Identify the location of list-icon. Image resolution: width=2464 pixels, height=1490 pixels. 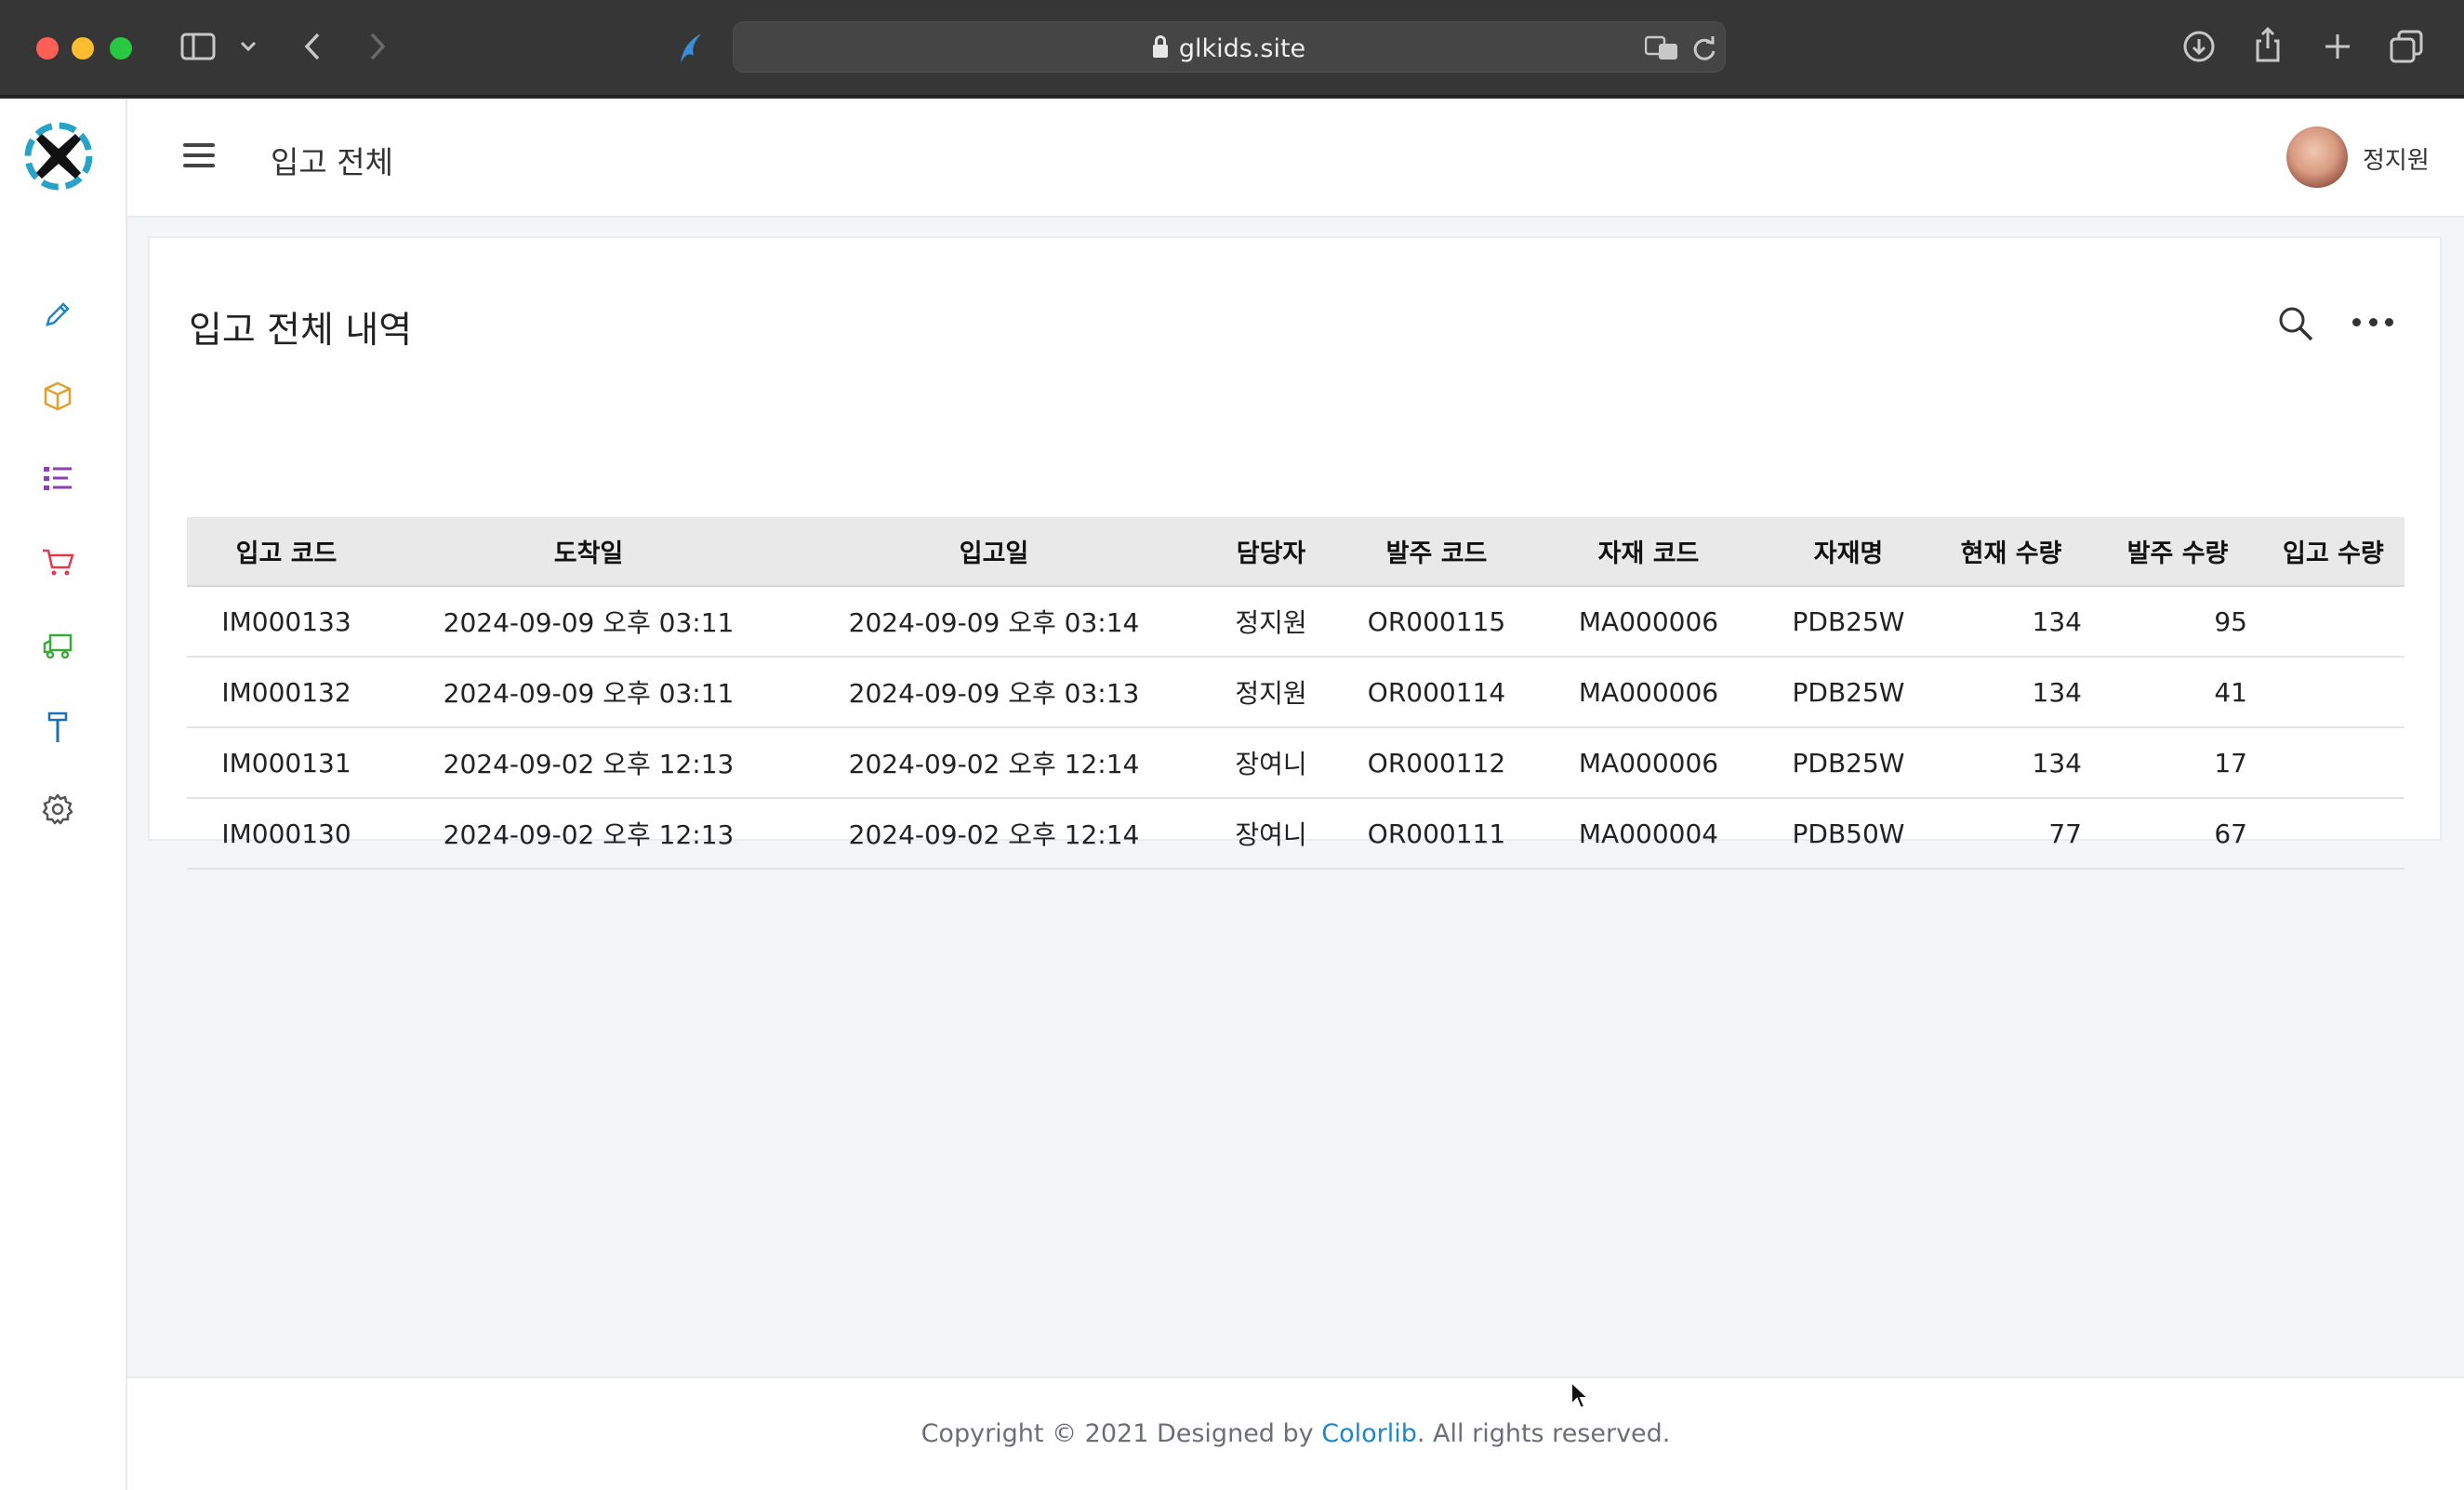
(58, 479).